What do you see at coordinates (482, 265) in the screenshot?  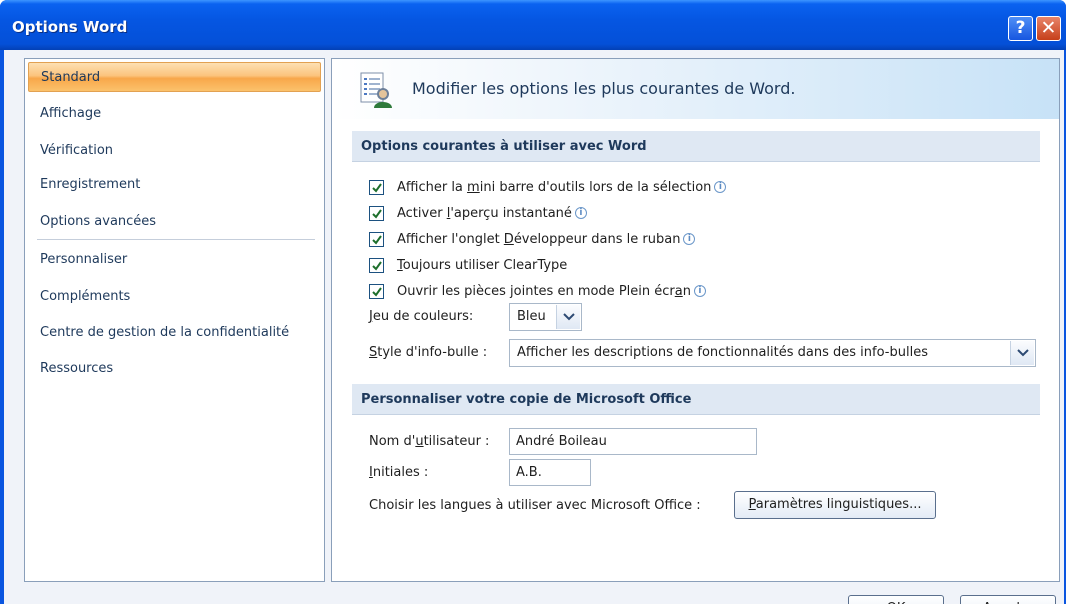 I see `cleartype-label: Toujours utiliser ClearType` at bounding box center [482, 265].